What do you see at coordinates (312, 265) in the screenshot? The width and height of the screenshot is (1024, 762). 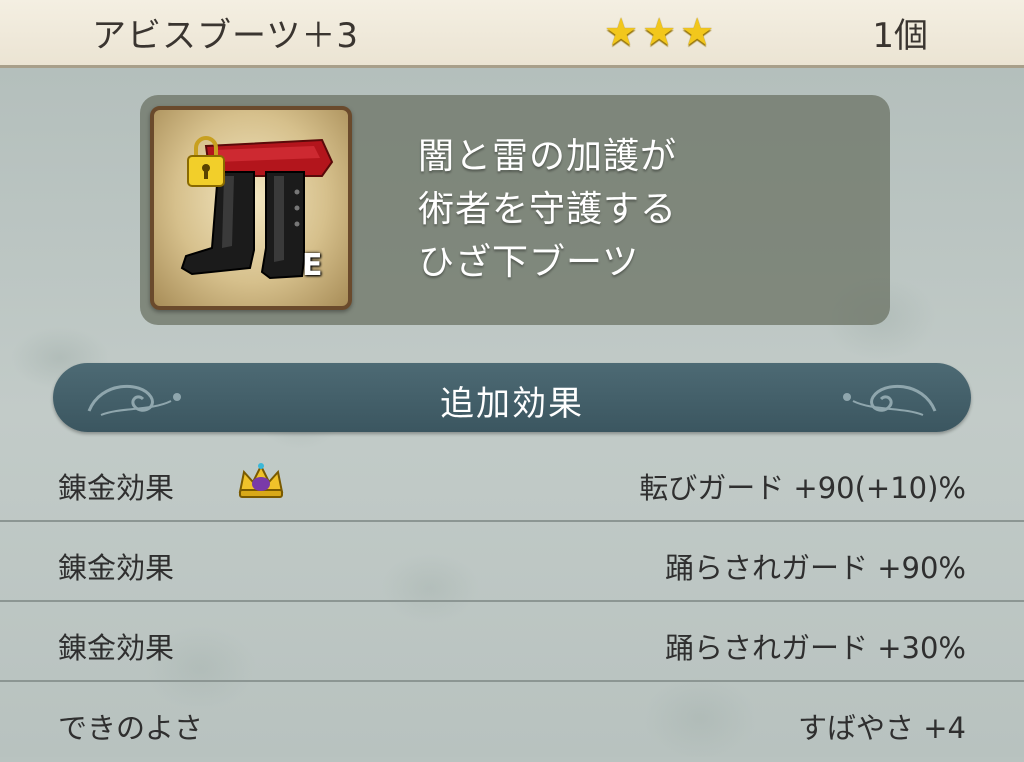 I see `equipped-mark: E` at bounding box center [312, 265].